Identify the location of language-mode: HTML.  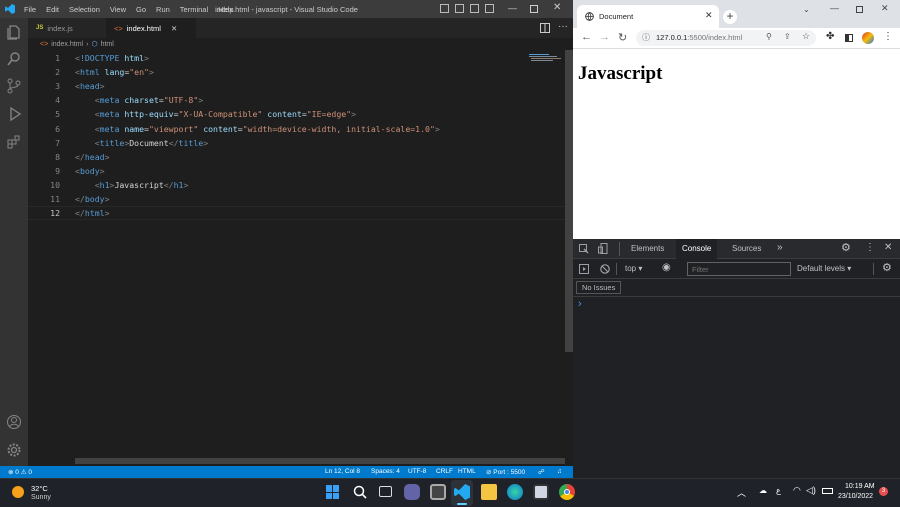
(467, 471).